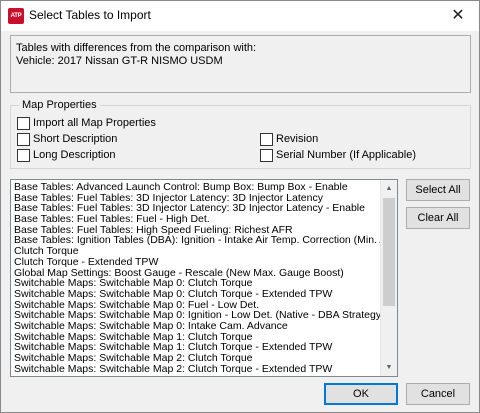 This screenshot has width=480, height=413. I want to click on short-description-checkbox: Short Description, so click(67, 140).